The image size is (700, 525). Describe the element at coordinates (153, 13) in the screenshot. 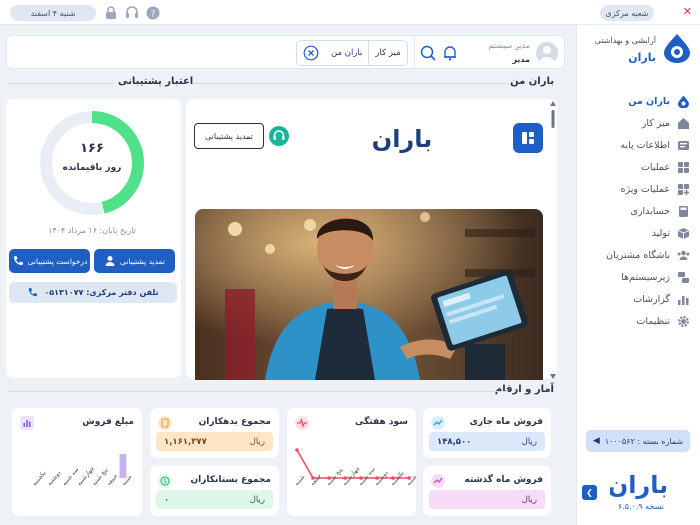

I see `help-icon: ?` at that location.